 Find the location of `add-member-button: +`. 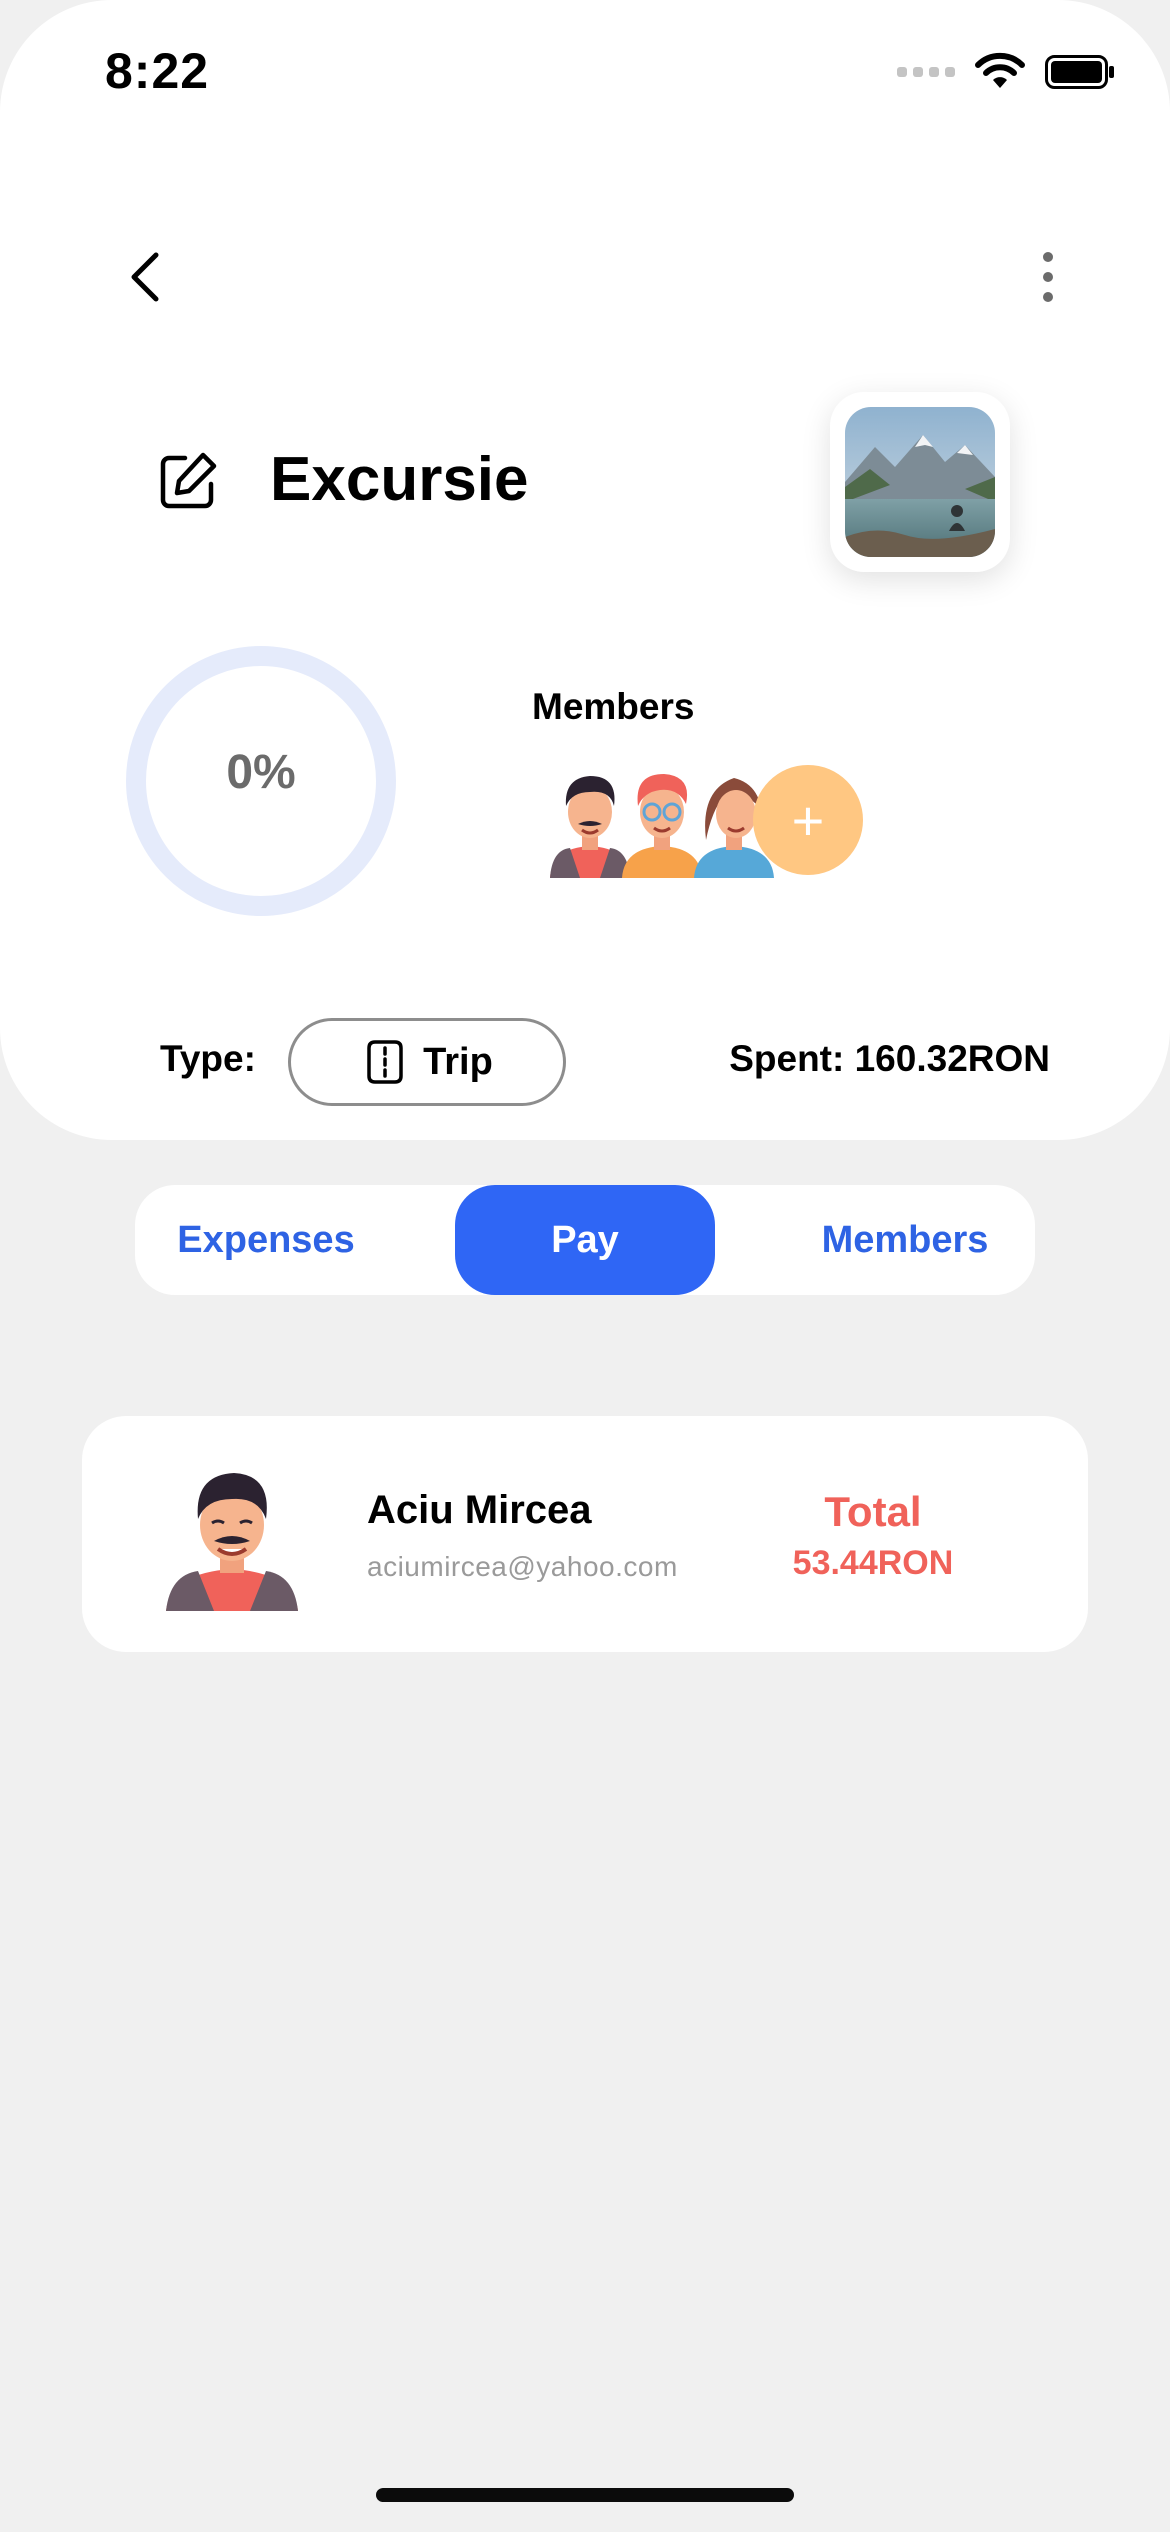

add-member-button: + is located at coordinates (808, 820).